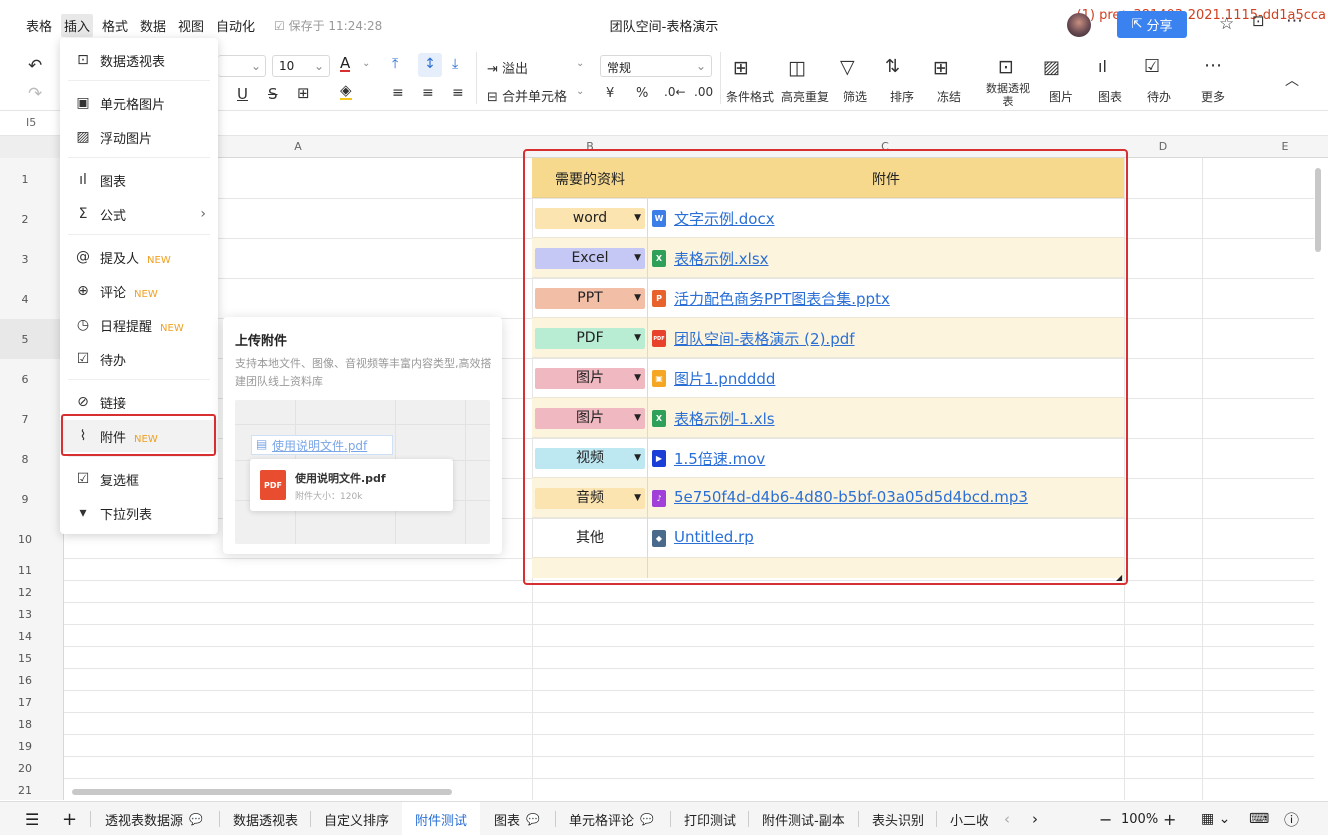 Image resolution: width=1328 pixels, height=836 pixels. I want to click on row-11: 11, so click(25, 570).